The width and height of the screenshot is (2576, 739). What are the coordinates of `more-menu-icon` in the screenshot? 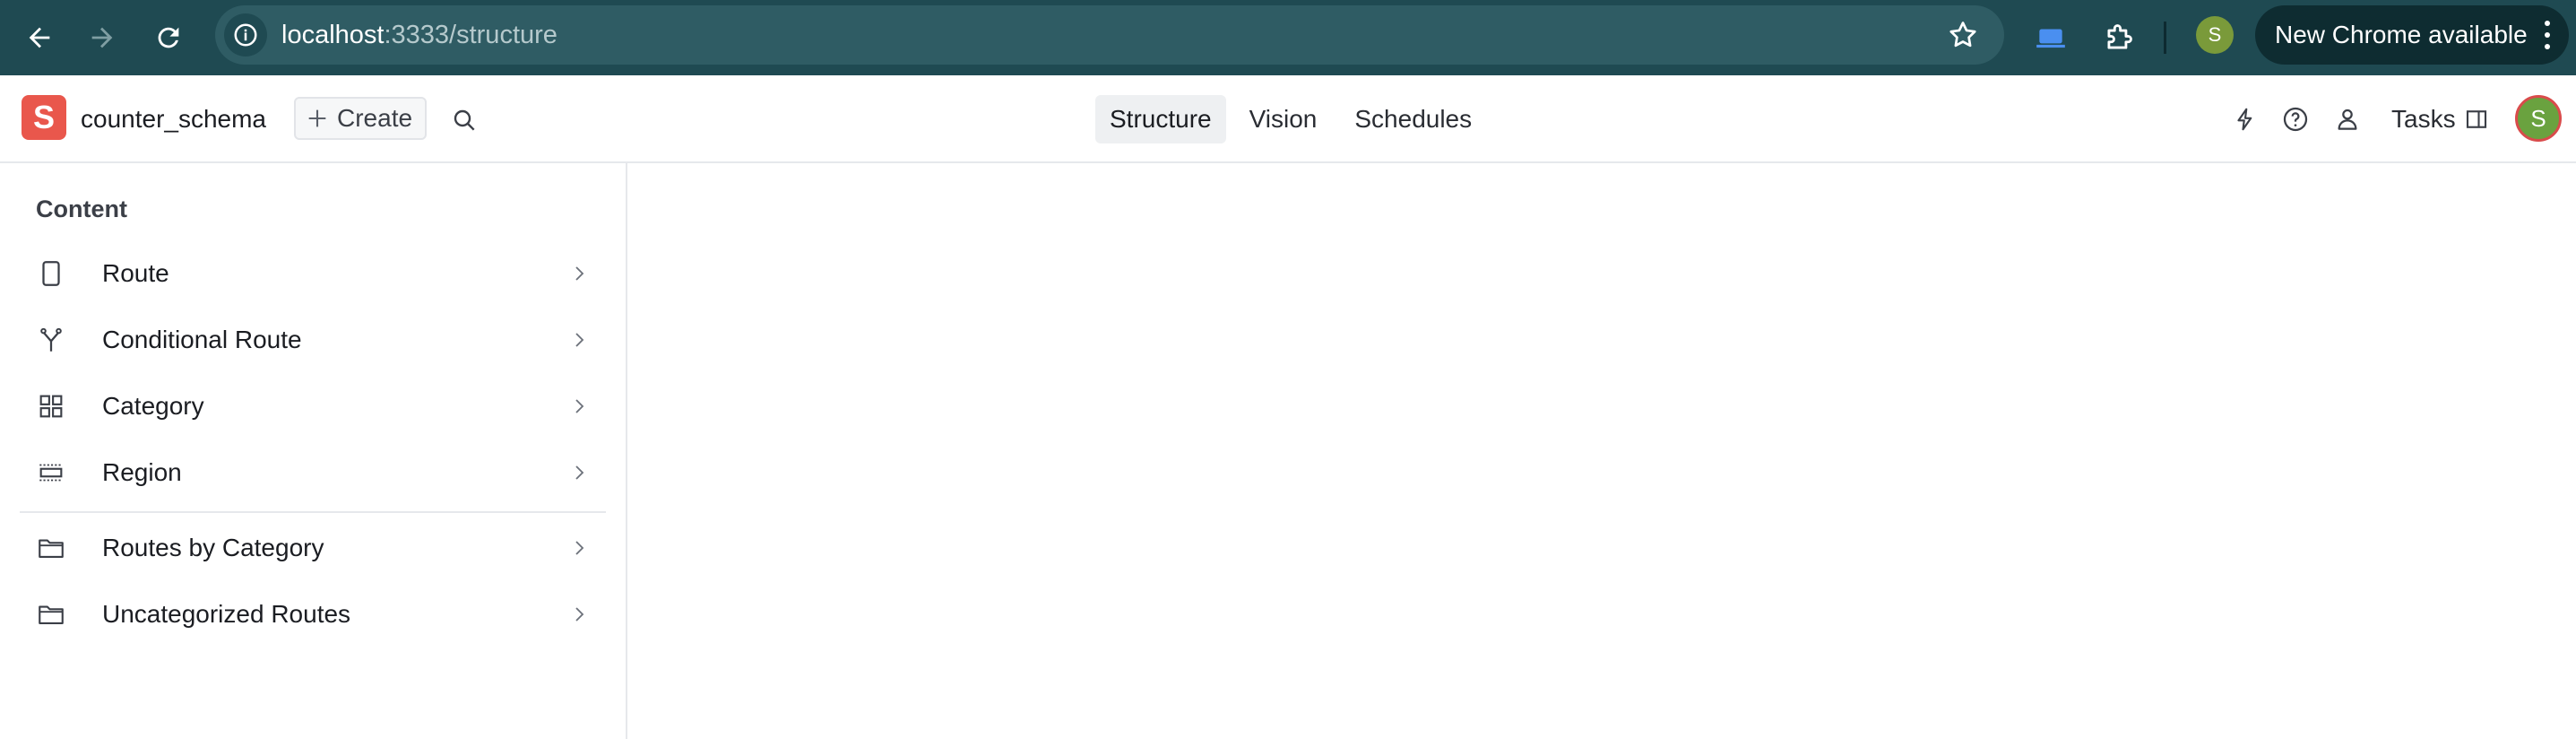 It's located at (2547, 35).